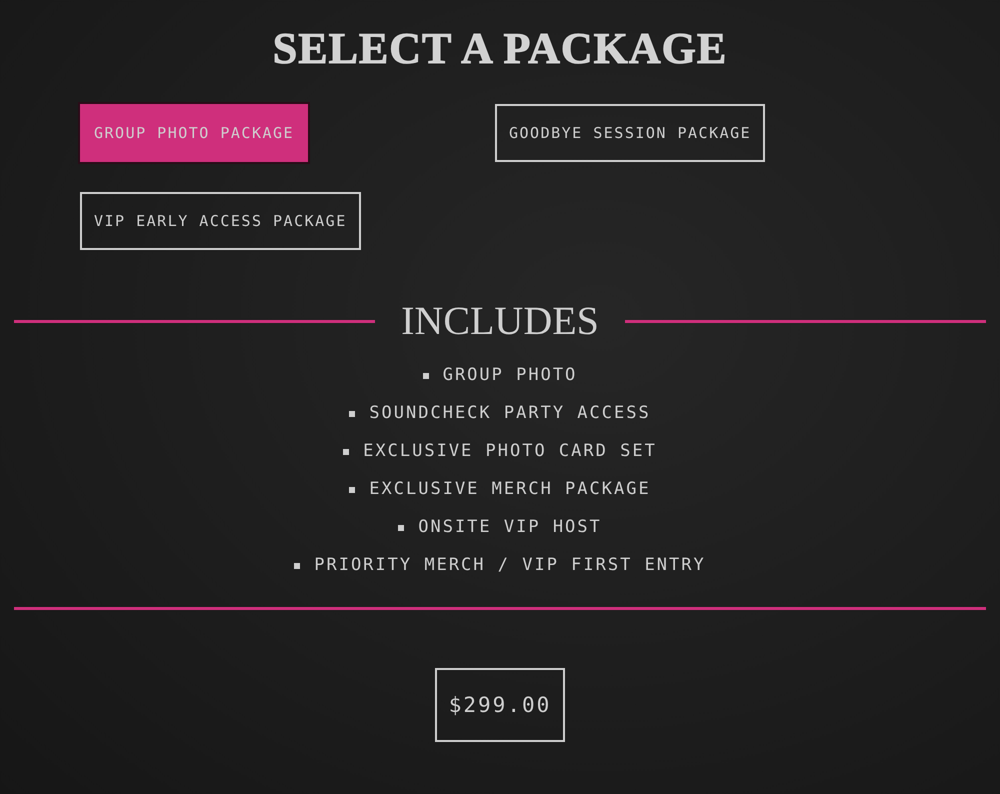 The height and width of the screenshot is (794, 1000). What do you see at coordinates (510, 565) in the screenshot?
I see `included-item: PRIORITY MERCH / VIP FIRST ENTRY` at bounding box center [510, 565].